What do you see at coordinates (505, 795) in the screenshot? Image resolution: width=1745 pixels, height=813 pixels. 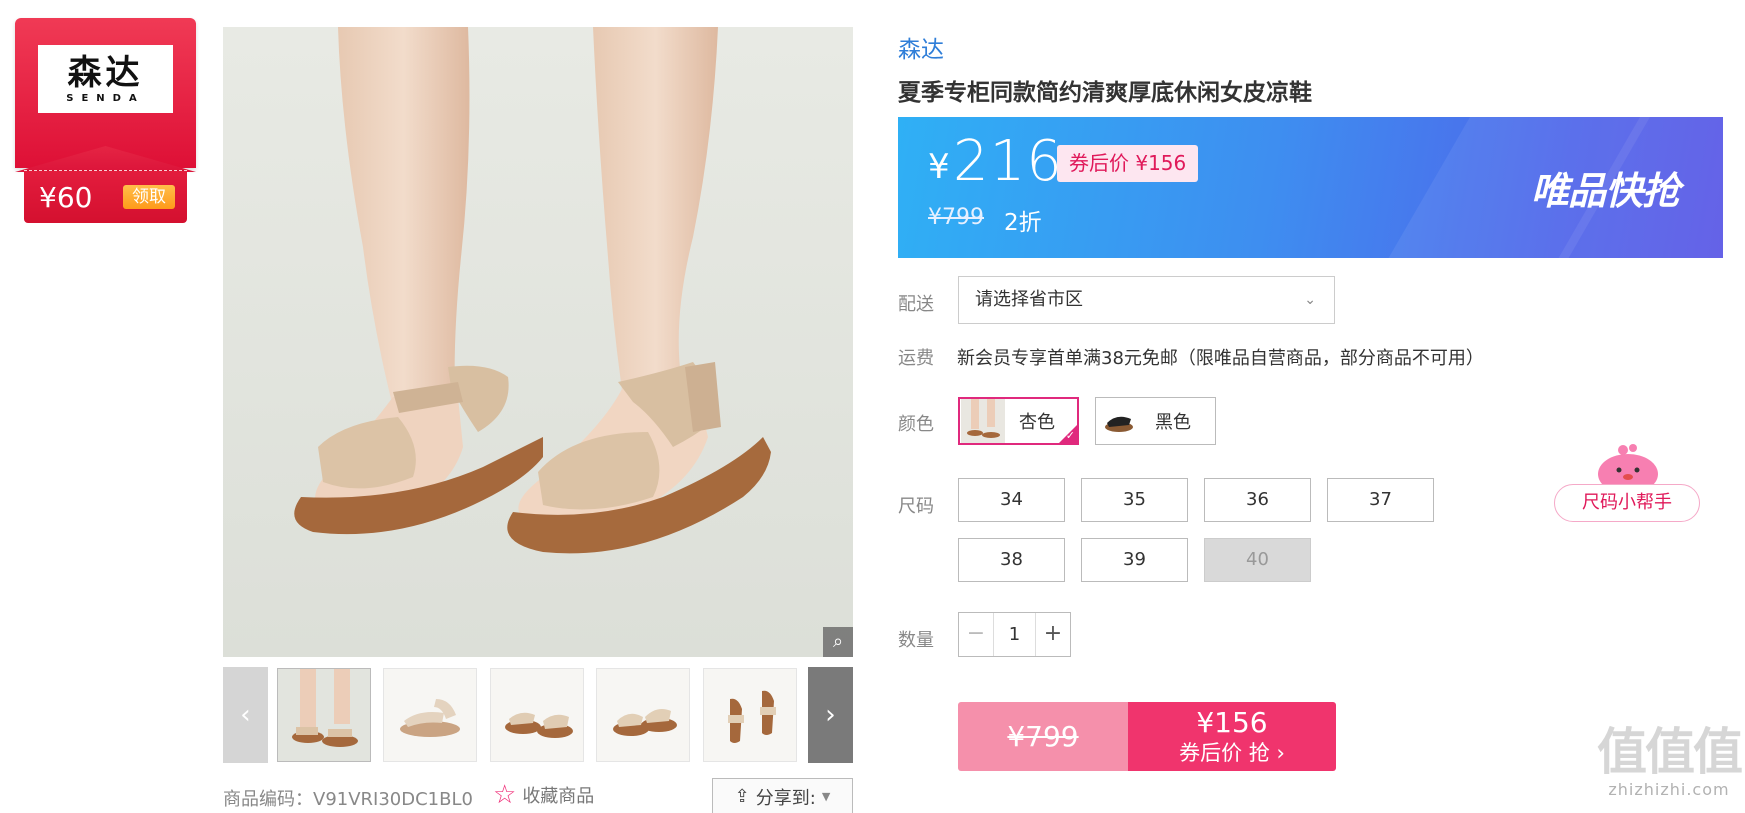 I see `star-icon: ☆` at bounding box center [505, 795].